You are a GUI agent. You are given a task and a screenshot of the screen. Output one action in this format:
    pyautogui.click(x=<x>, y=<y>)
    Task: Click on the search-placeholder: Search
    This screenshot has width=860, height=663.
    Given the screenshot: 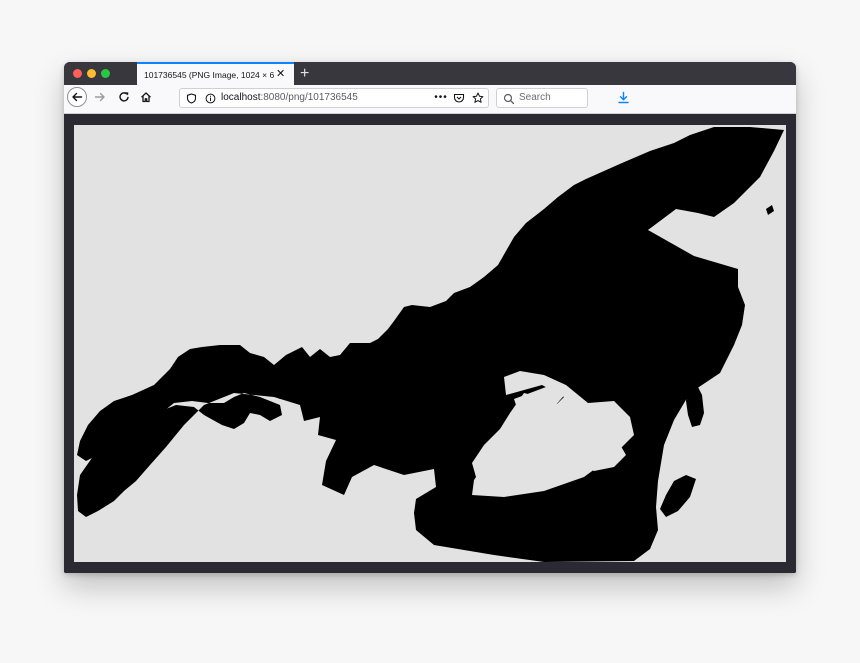 What is the action you would take?
    pyautogui.click(x=535, y=97)
    